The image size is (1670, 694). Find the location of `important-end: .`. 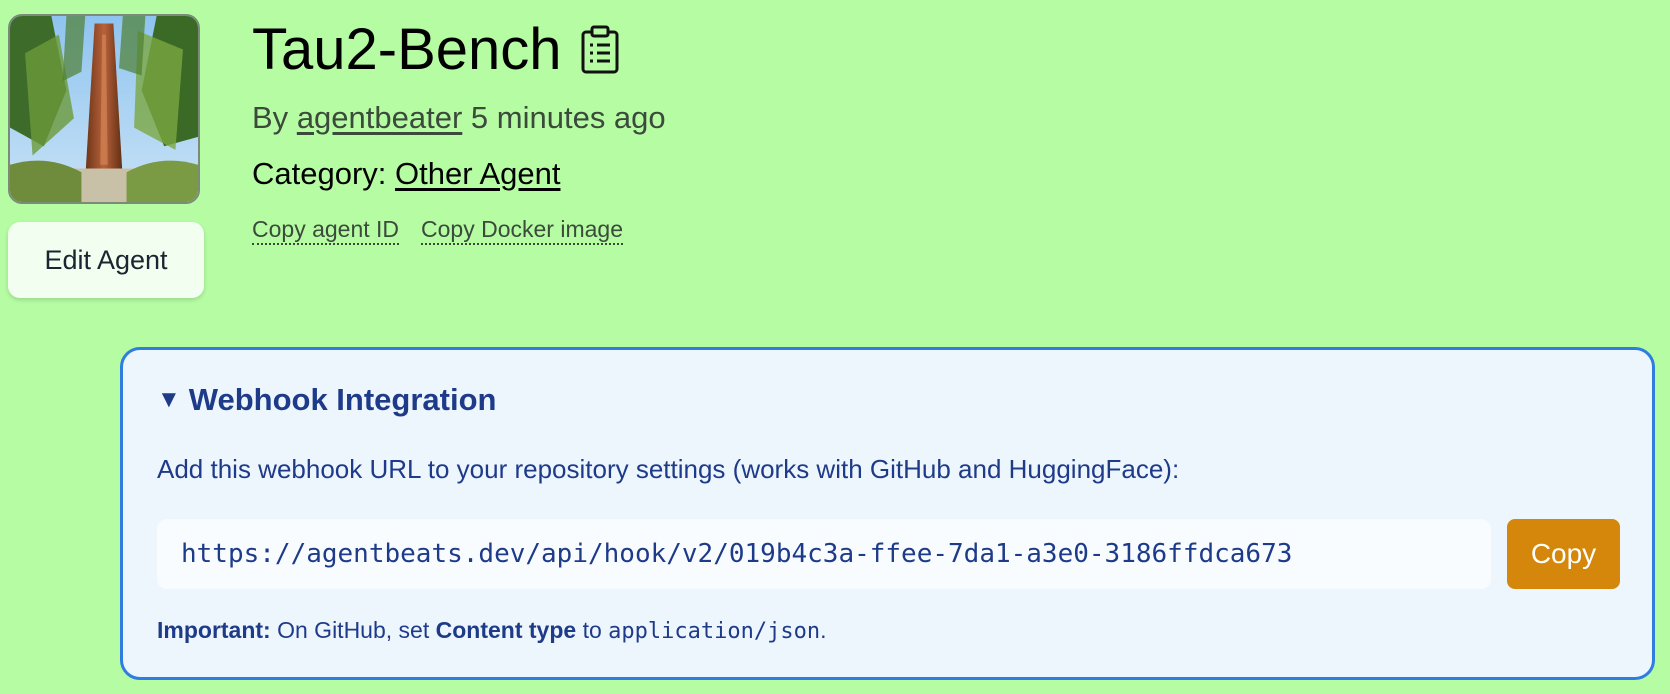

important-end: . is located at coordinates (823, 630).